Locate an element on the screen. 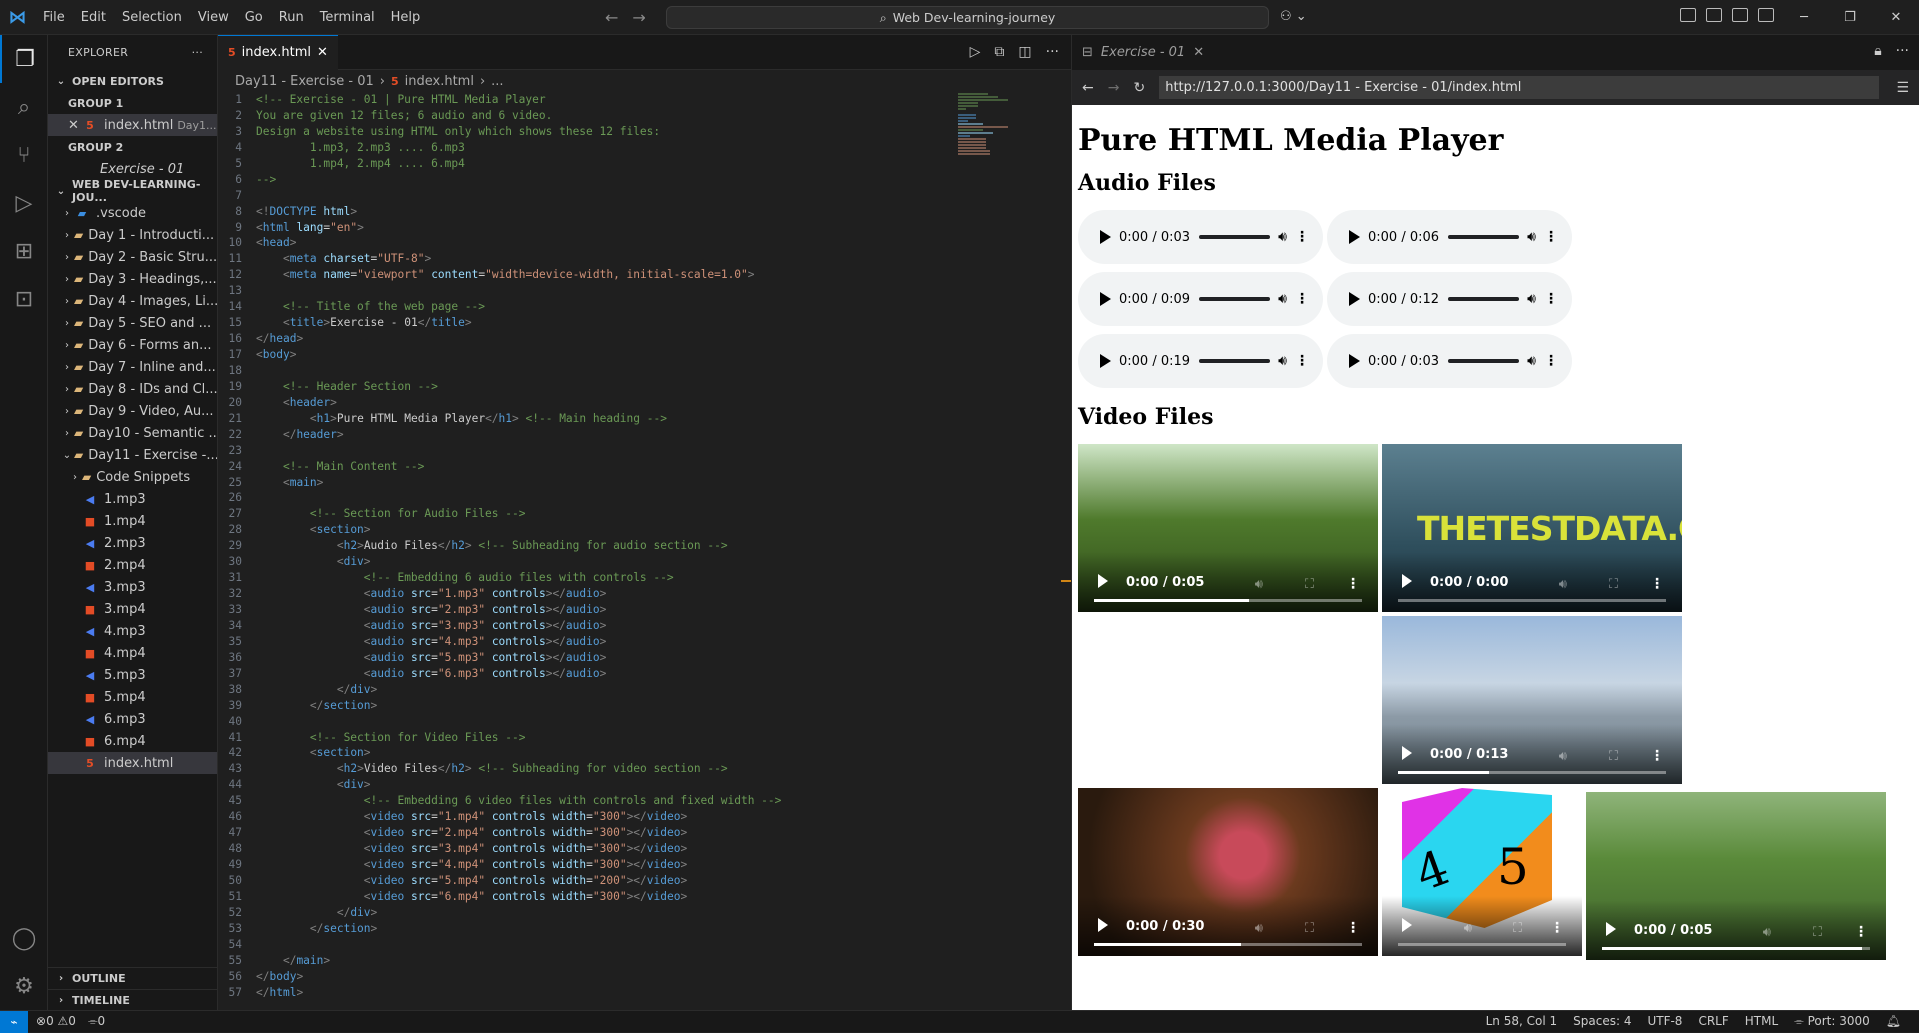 This screenshot has height=1033, width=1919. explorer-icon: ❐ is located at coordinates (24, 59).